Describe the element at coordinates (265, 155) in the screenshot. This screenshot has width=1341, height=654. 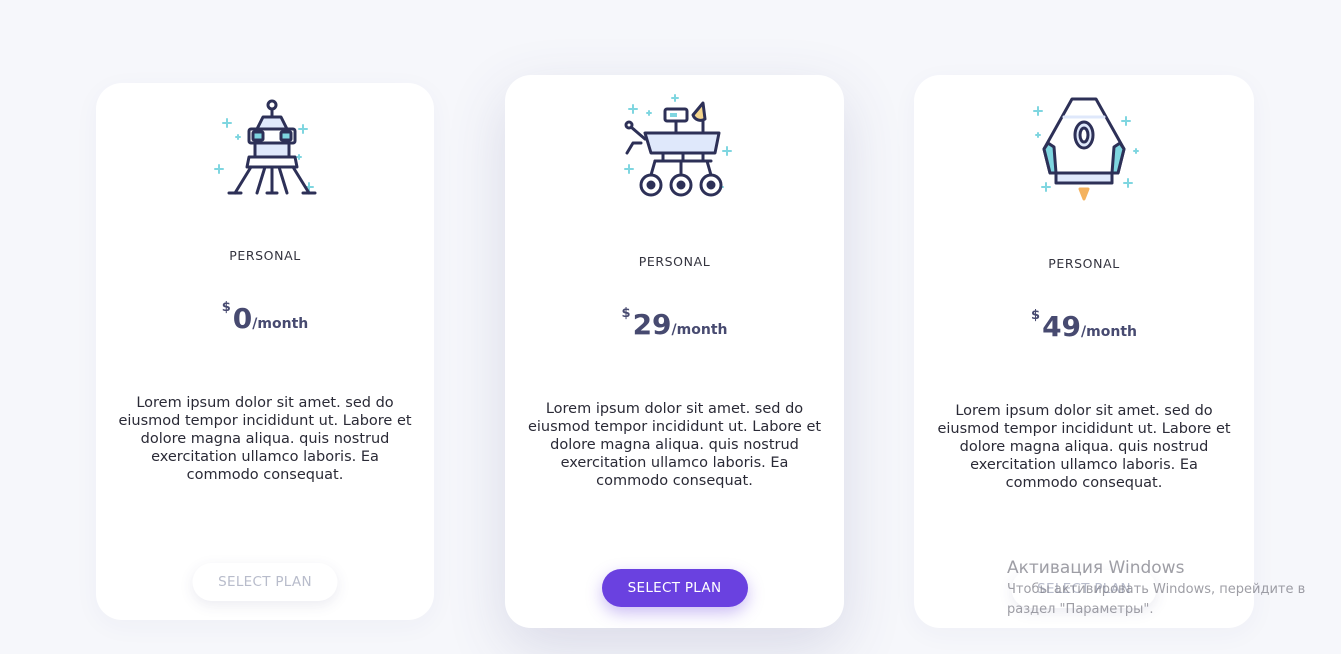
I see `lunar-lander-icon` at that location.